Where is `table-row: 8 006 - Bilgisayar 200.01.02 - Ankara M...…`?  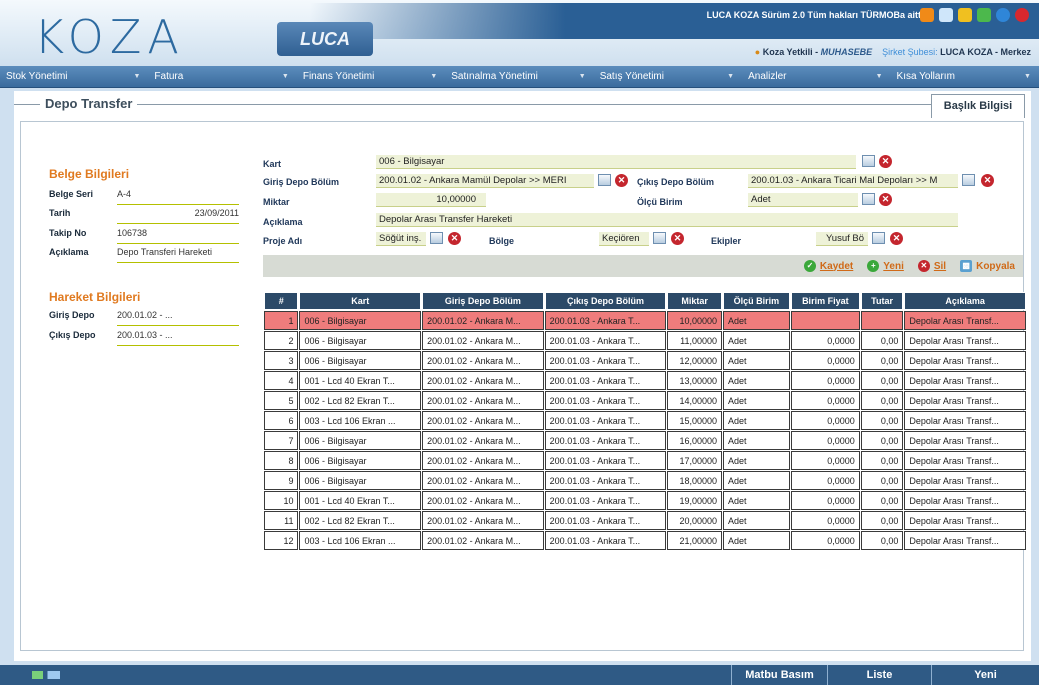
table-row: 8 006 - Bilgisayar 200.01.02 - Ankara M...… is located at coordinates (645, 460).